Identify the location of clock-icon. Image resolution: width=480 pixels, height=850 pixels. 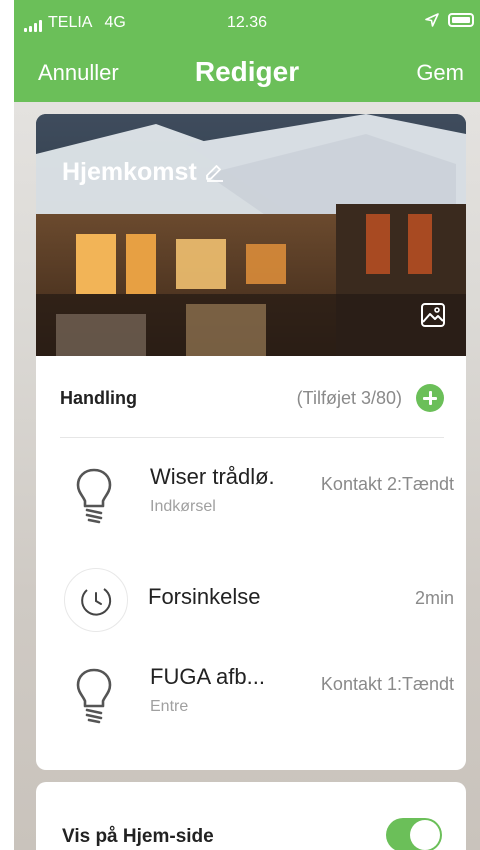
(96, 602).